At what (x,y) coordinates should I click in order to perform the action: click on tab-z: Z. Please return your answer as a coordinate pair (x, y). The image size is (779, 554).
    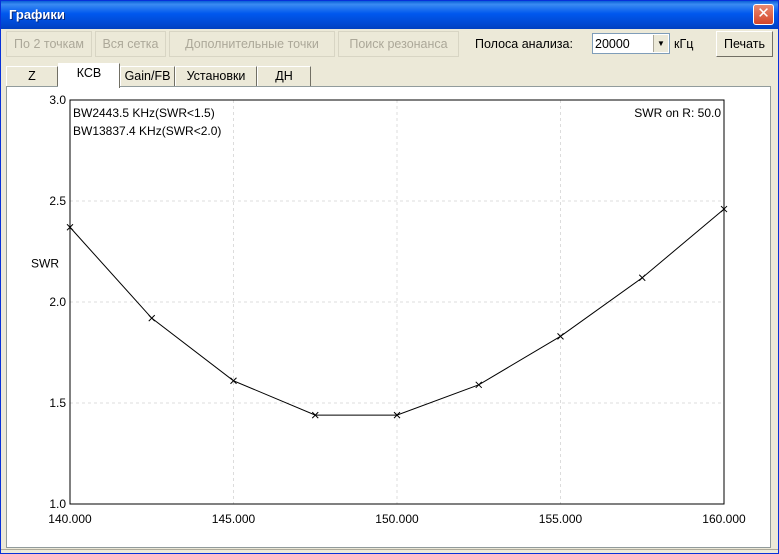
    Looking at the image, I should click on (32, 76).